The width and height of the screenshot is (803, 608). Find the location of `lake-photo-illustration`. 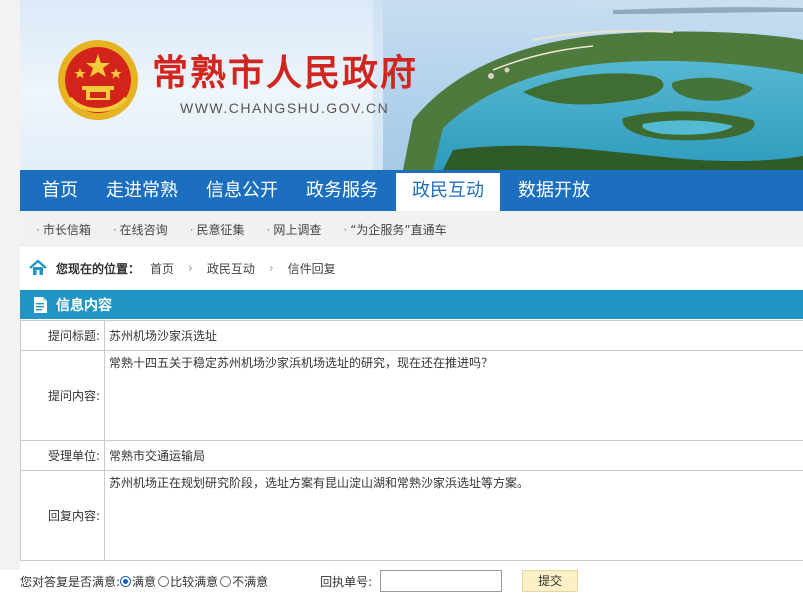

lake-photo-illustration is located at coordinates (588, 85).